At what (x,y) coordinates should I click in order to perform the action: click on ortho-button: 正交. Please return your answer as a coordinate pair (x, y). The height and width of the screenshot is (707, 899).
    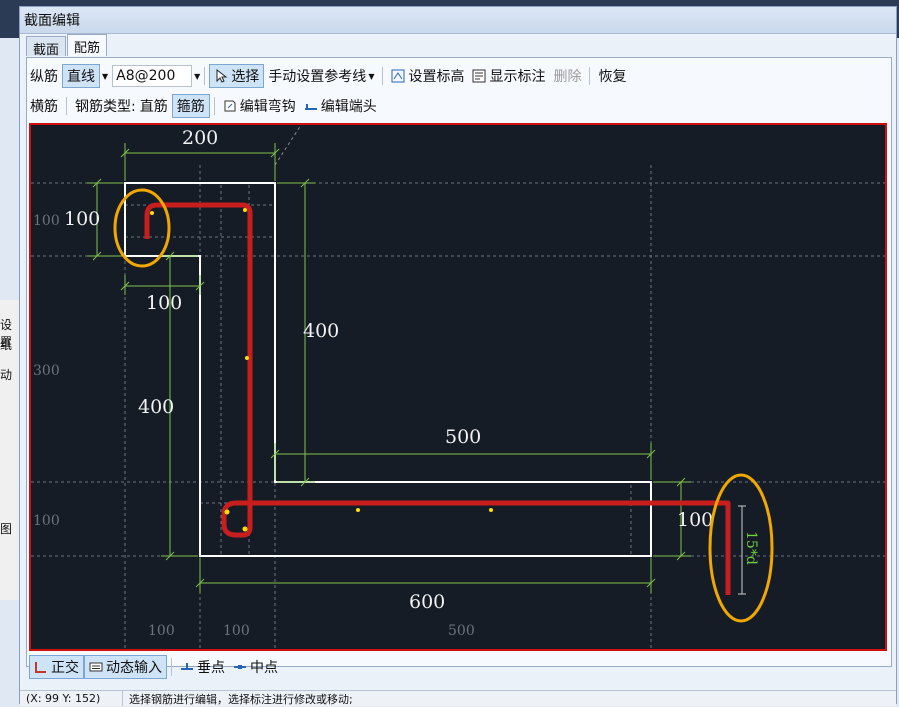
    Looking at the image, I should click on (56, 667).